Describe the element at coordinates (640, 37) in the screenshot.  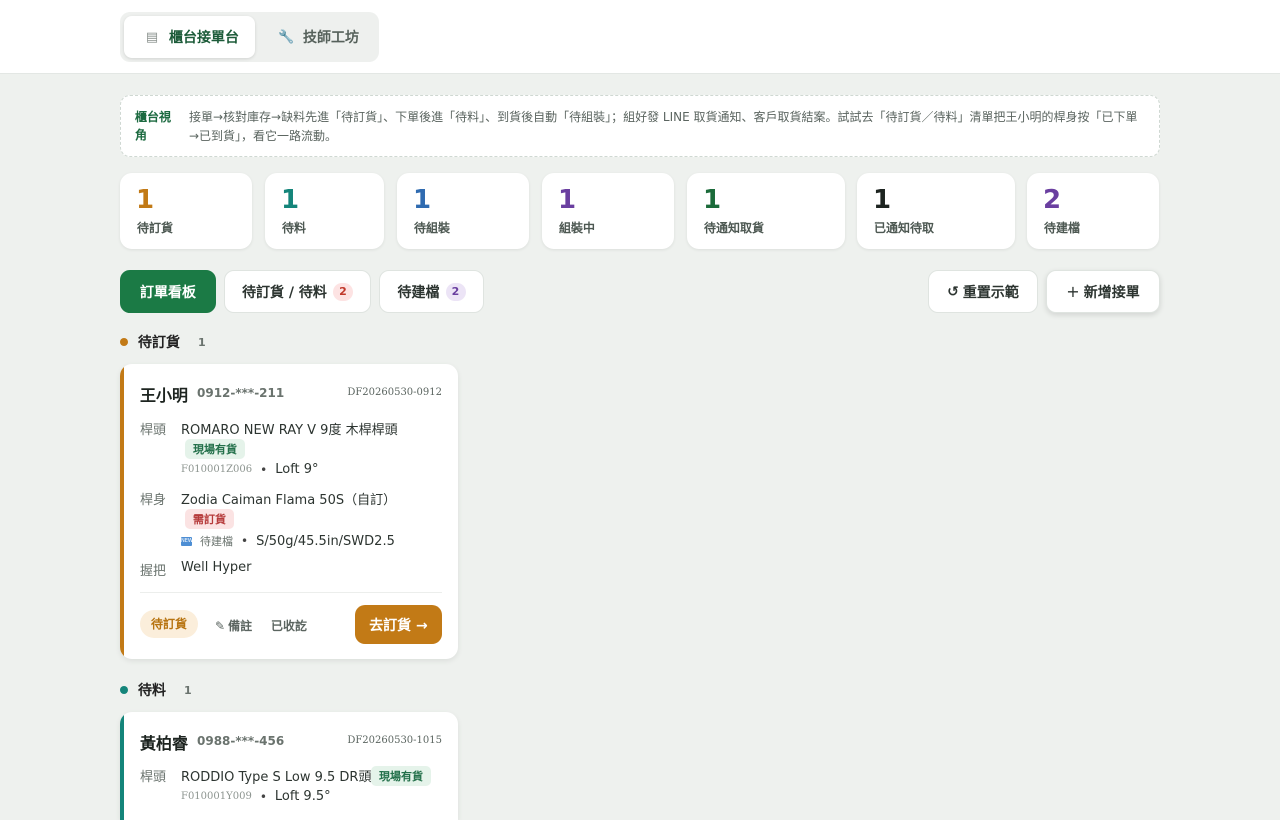
I see `top-bar: ▤ 櫃台接單台 🔧 技師工坊` at that location.